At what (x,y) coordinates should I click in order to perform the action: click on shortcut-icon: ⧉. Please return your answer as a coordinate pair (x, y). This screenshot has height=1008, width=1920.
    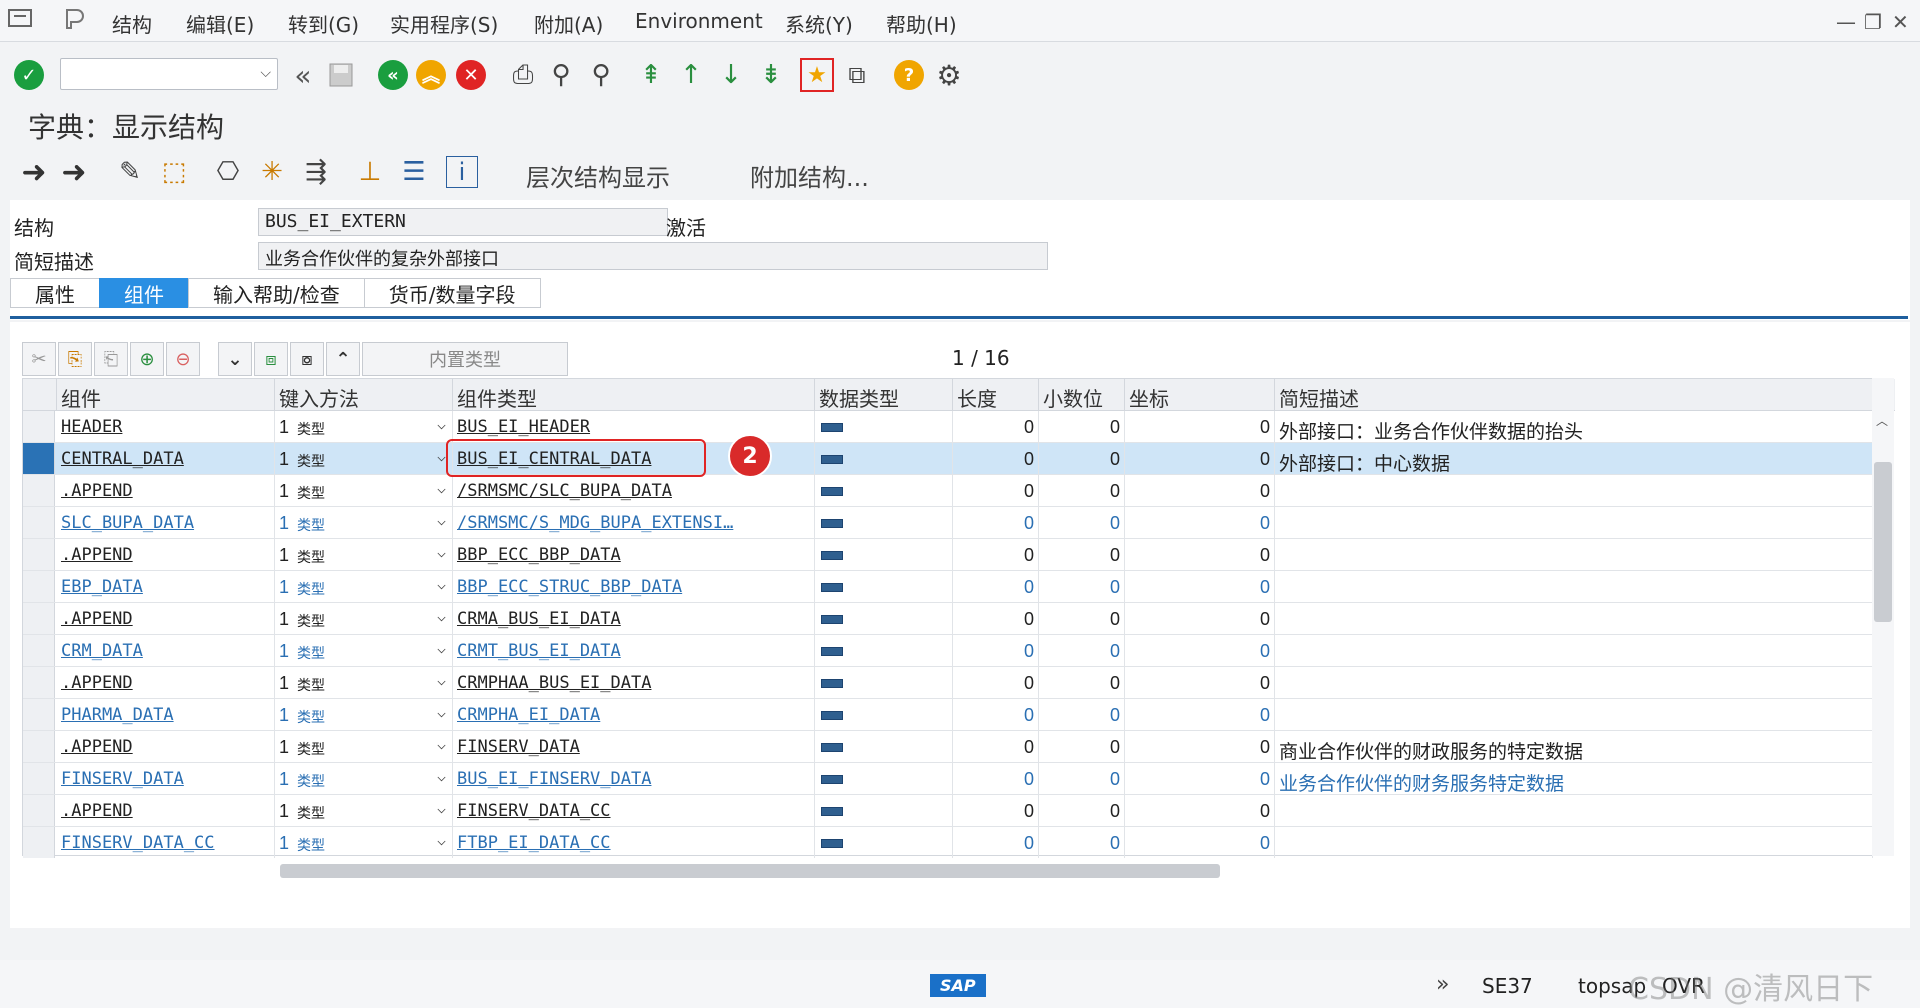
    Looking at the image, I should click on (857, 75).